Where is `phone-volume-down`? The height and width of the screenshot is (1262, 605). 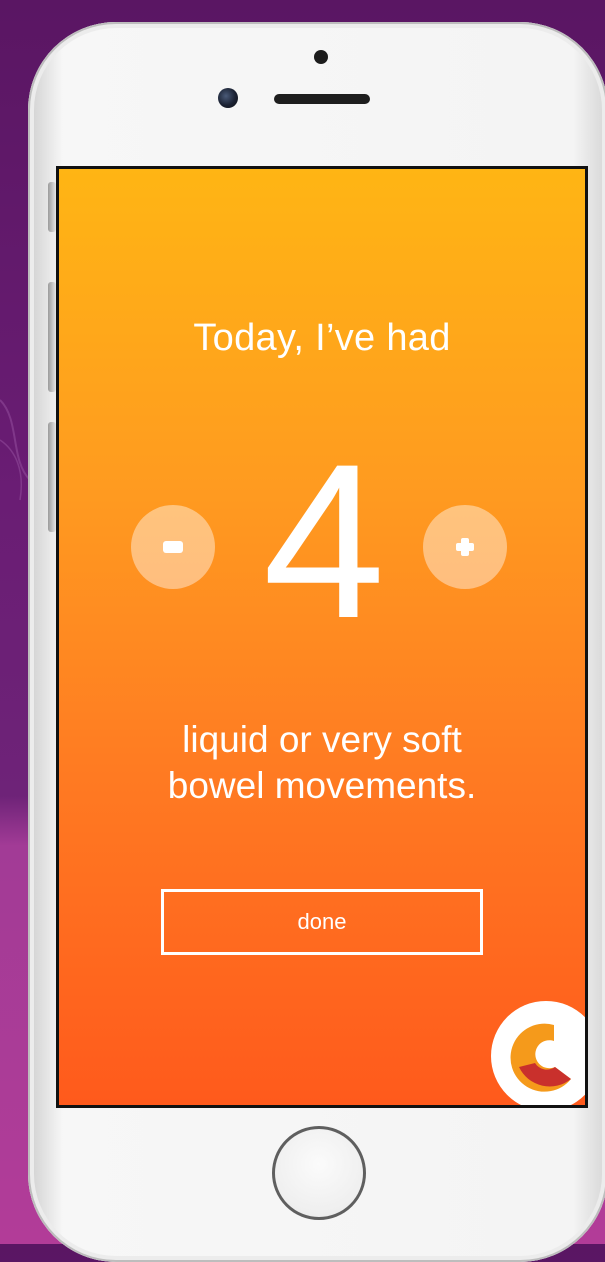 phone-volume-down is located at coordinates (52, 477).